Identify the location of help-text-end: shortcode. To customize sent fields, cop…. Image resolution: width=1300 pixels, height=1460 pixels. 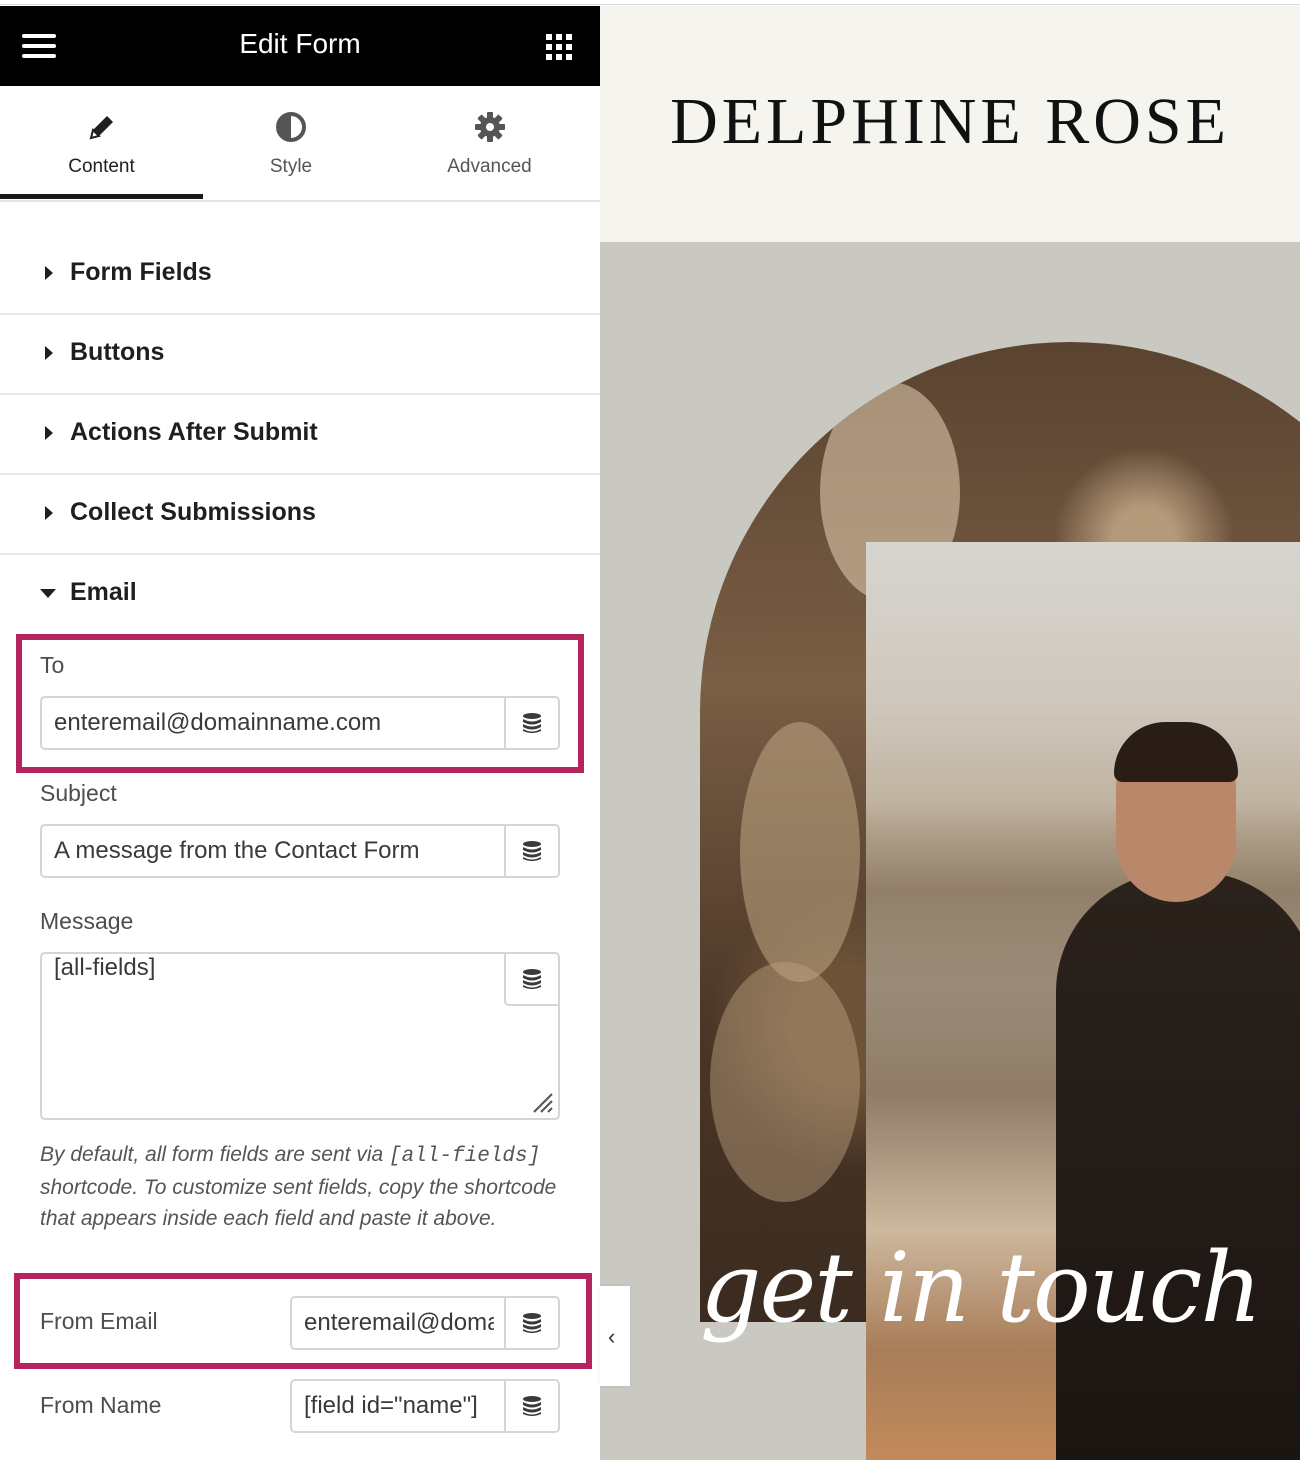
(298, 1203).